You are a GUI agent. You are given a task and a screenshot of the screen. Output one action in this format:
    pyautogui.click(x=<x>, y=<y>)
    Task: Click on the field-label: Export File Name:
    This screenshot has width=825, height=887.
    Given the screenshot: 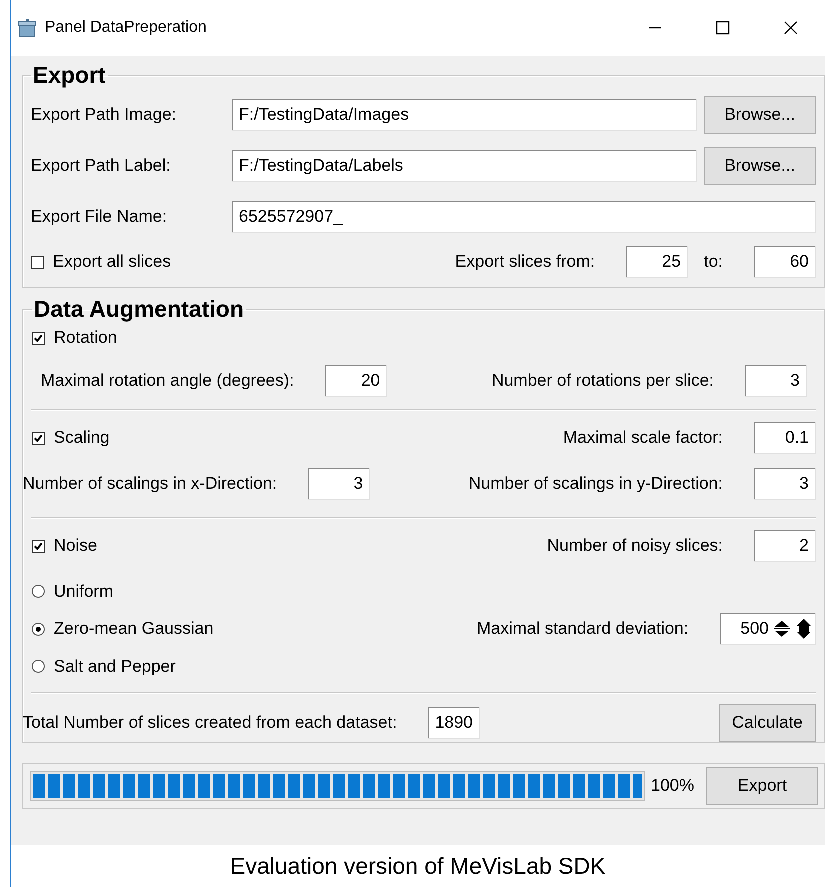 What is the action you would take?
    pyautogui.click(x=99, y=216)
    